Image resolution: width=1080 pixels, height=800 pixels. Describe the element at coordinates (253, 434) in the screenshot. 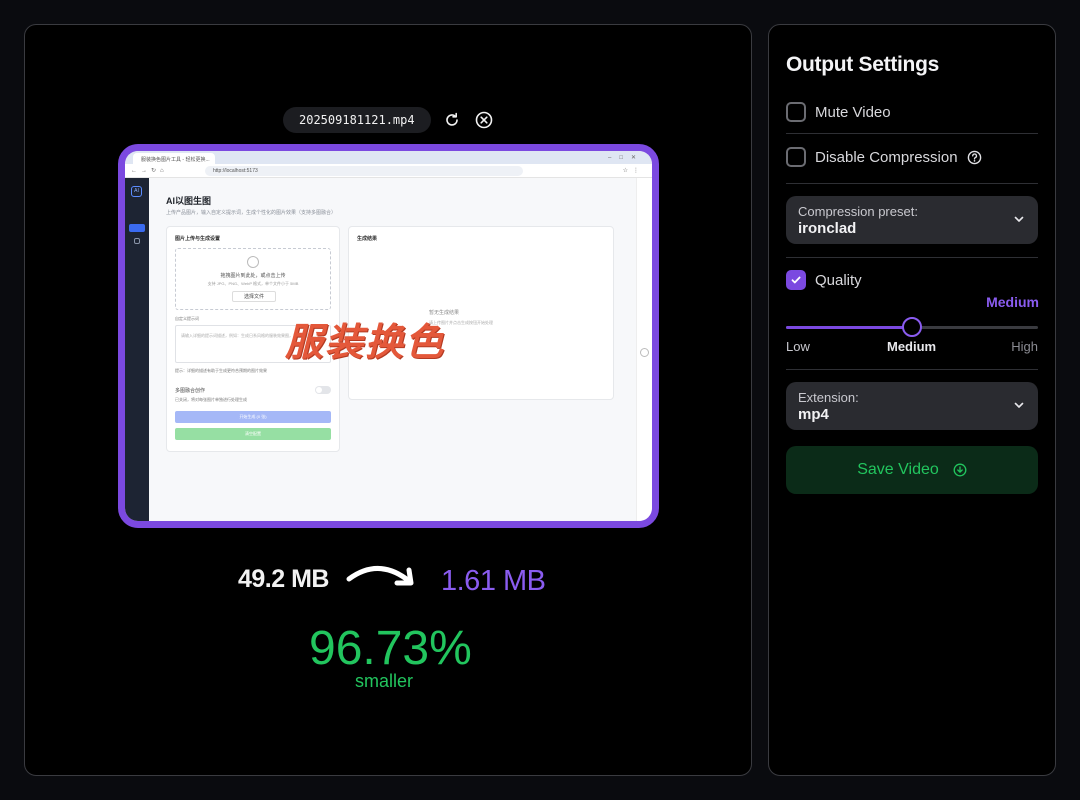

I see `reset-button: 清空配置` at that location.